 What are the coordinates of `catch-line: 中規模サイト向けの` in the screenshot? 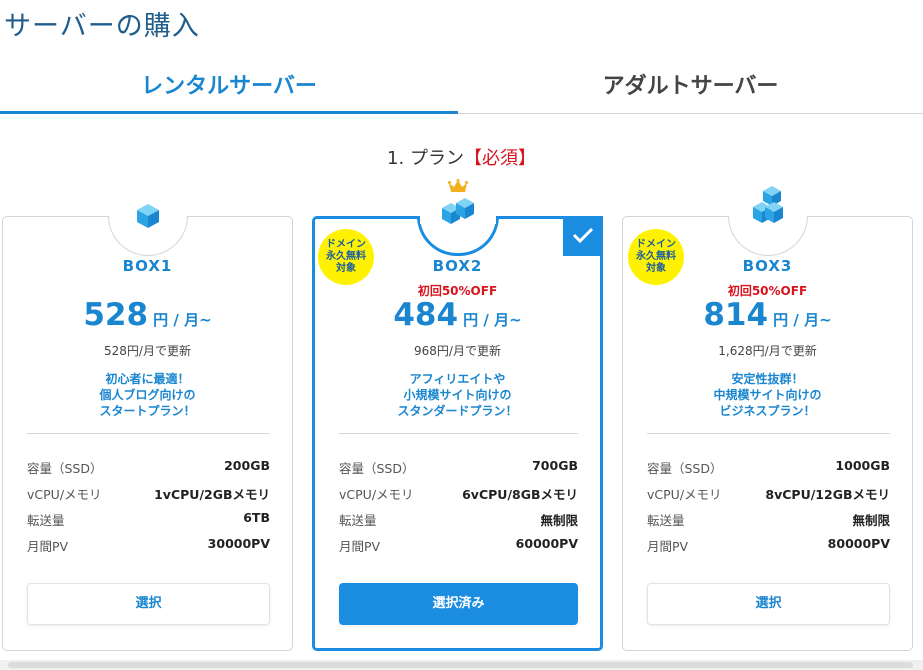 It's located at (767, 395).